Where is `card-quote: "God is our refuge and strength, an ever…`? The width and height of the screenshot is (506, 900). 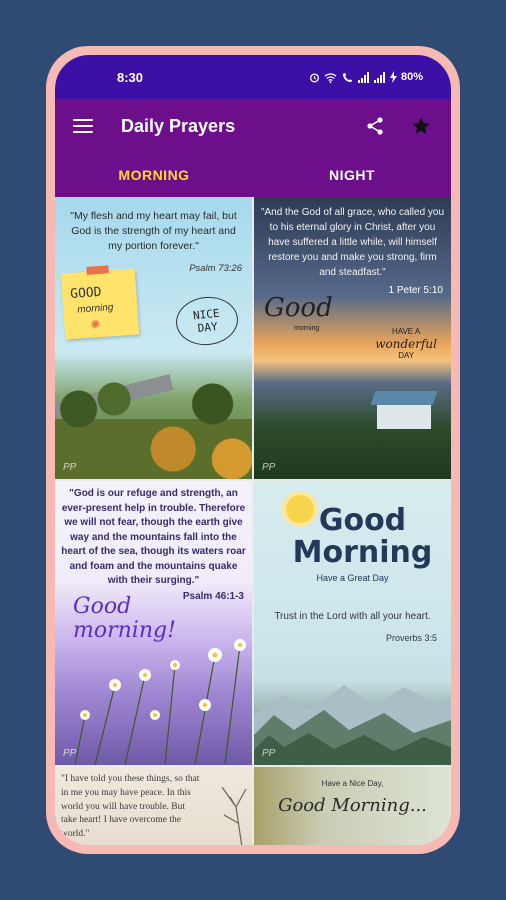 card-quote: "God is our refuge and strength, an ever… is located at coordinates (153, 537).